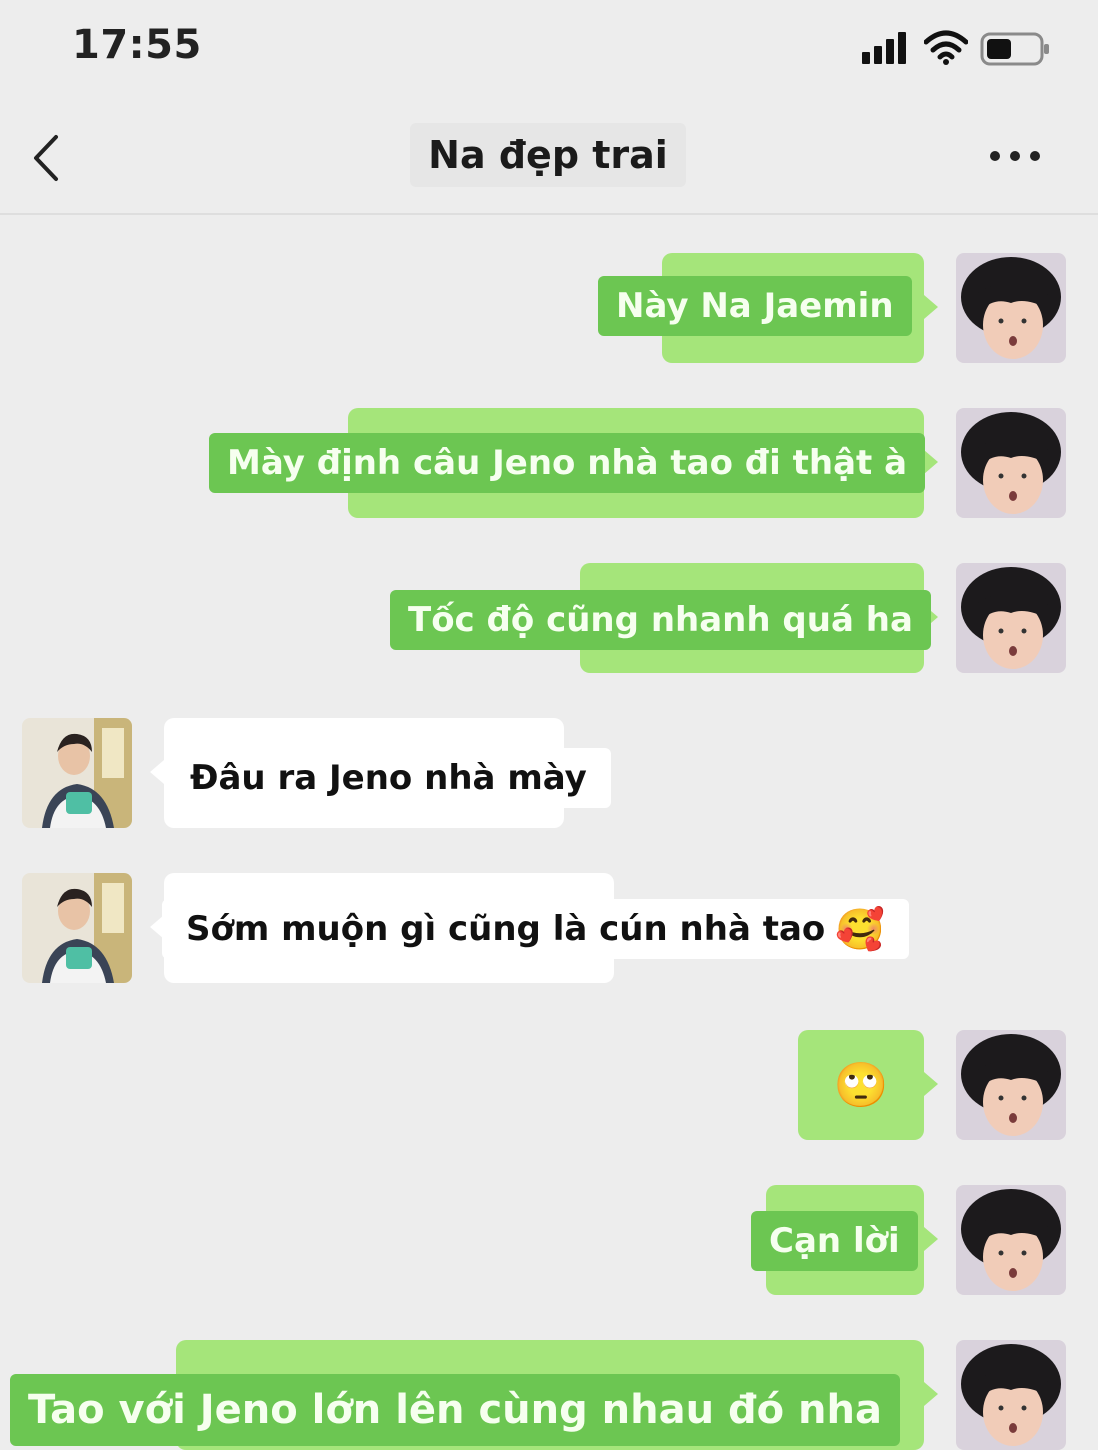  I want to click on status-icons, so click(962, 48).